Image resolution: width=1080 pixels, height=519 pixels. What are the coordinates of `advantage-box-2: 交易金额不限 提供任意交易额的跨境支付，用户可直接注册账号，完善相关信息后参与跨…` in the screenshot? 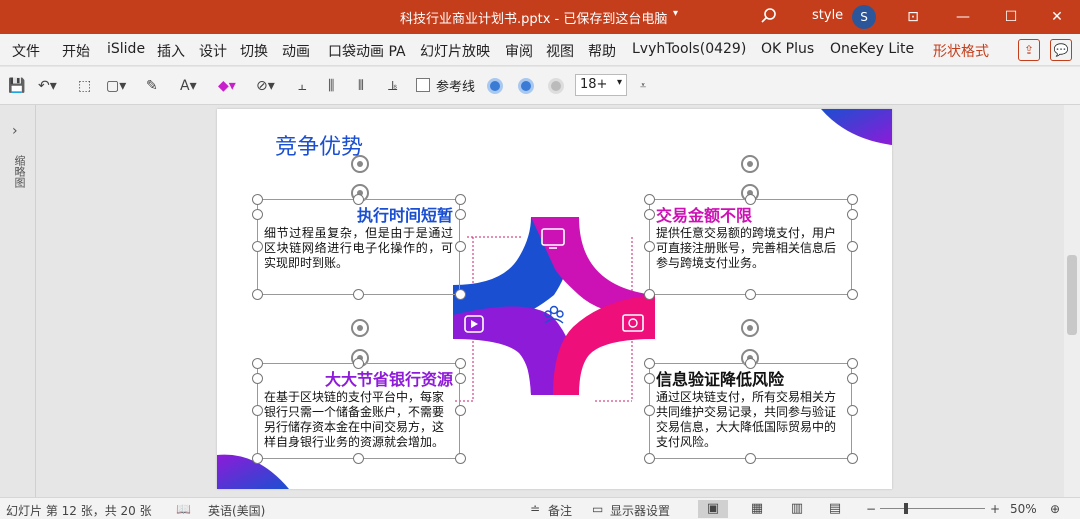 It's located at (750, 247).